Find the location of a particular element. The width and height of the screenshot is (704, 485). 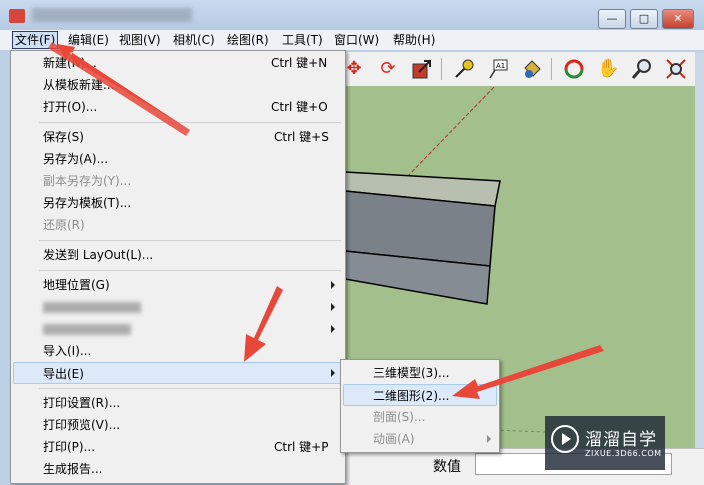

menu-item-export: 导出(E) is located at coordinates (178, 373).